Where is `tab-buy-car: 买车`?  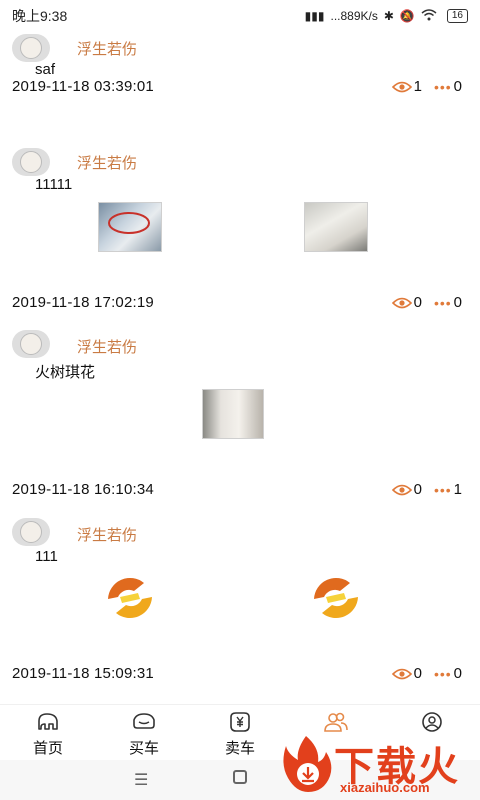
tab-buy-car: 买车 is located at coordinates (144, 731).